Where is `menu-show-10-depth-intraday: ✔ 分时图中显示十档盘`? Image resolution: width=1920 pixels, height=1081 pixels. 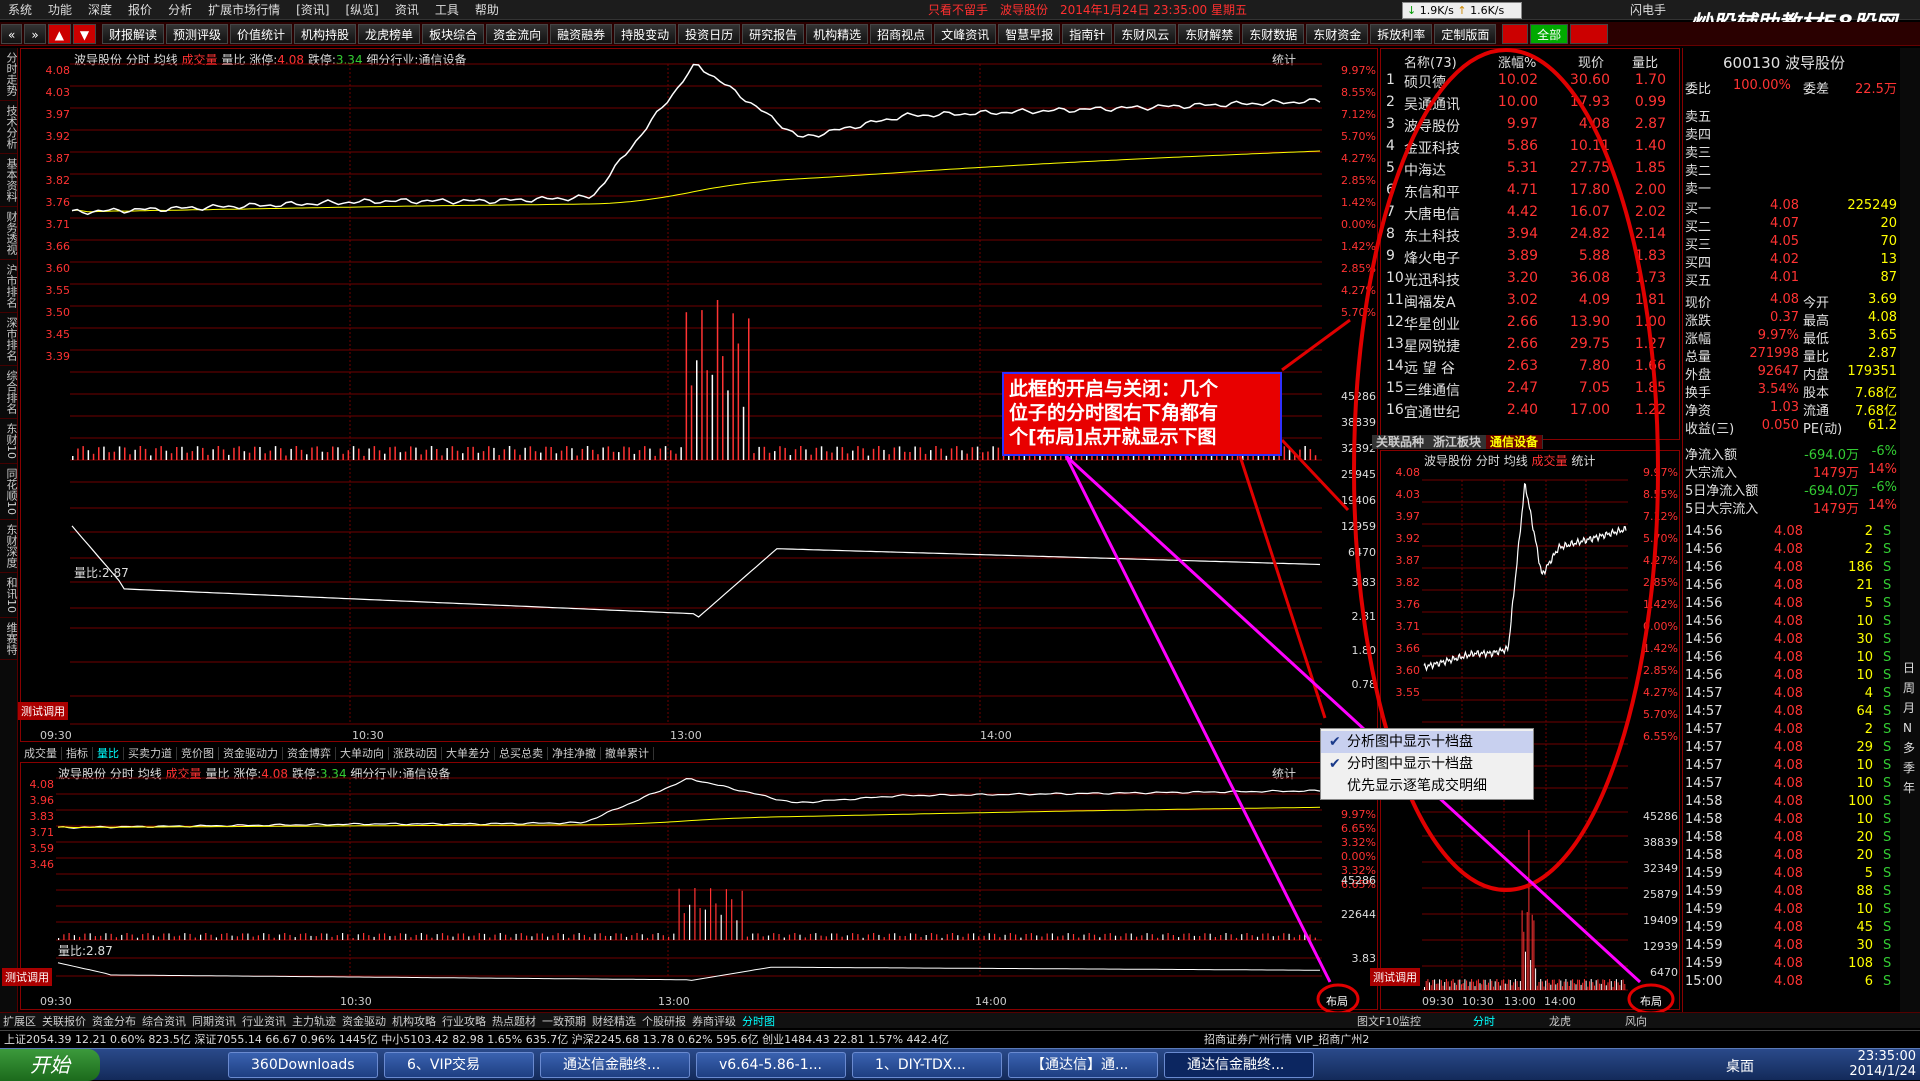
menu-show-10-depth-intraday: ✔ 分时图中显示十档盘 is located at coordinates (1427, 764).